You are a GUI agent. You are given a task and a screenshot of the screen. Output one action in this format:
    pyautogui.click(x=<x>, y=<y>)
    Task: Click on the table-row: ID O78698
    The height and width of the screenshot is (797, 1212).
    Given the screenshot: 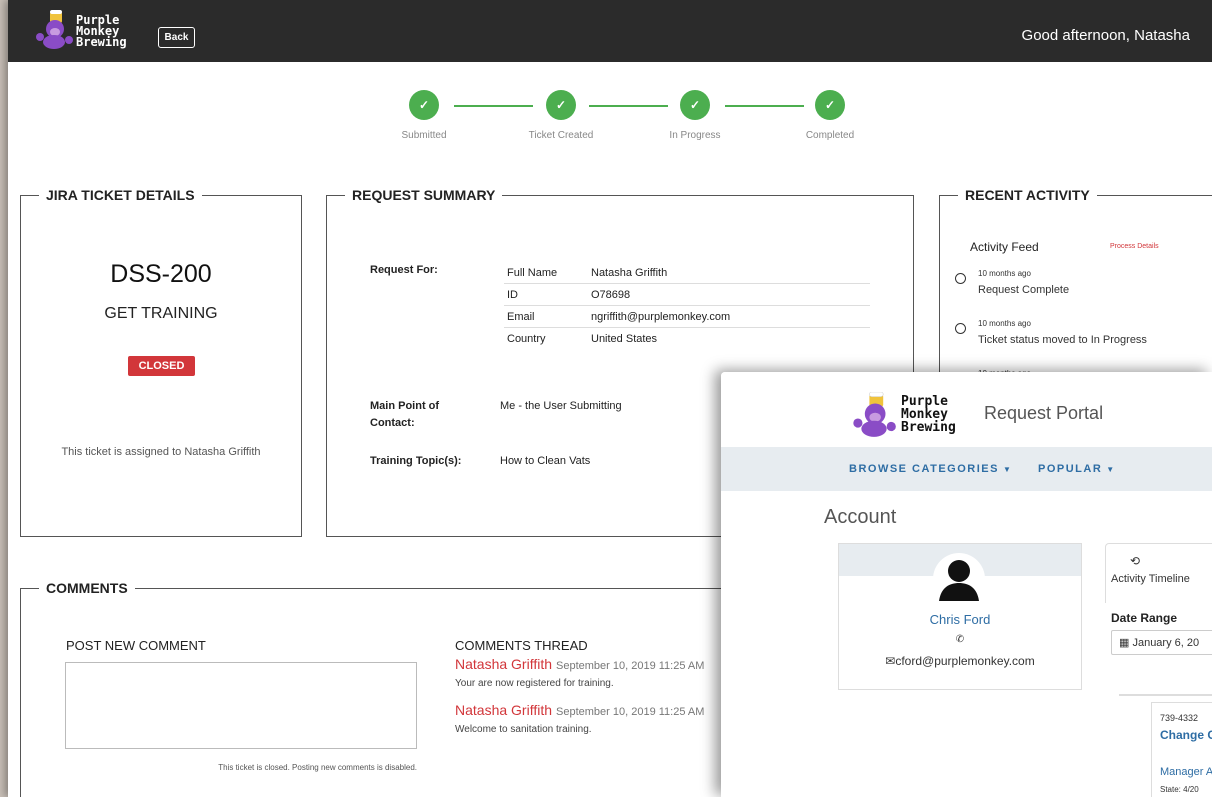 What is the action you would take?
    pyautogui.click(x=687, y=295)
    